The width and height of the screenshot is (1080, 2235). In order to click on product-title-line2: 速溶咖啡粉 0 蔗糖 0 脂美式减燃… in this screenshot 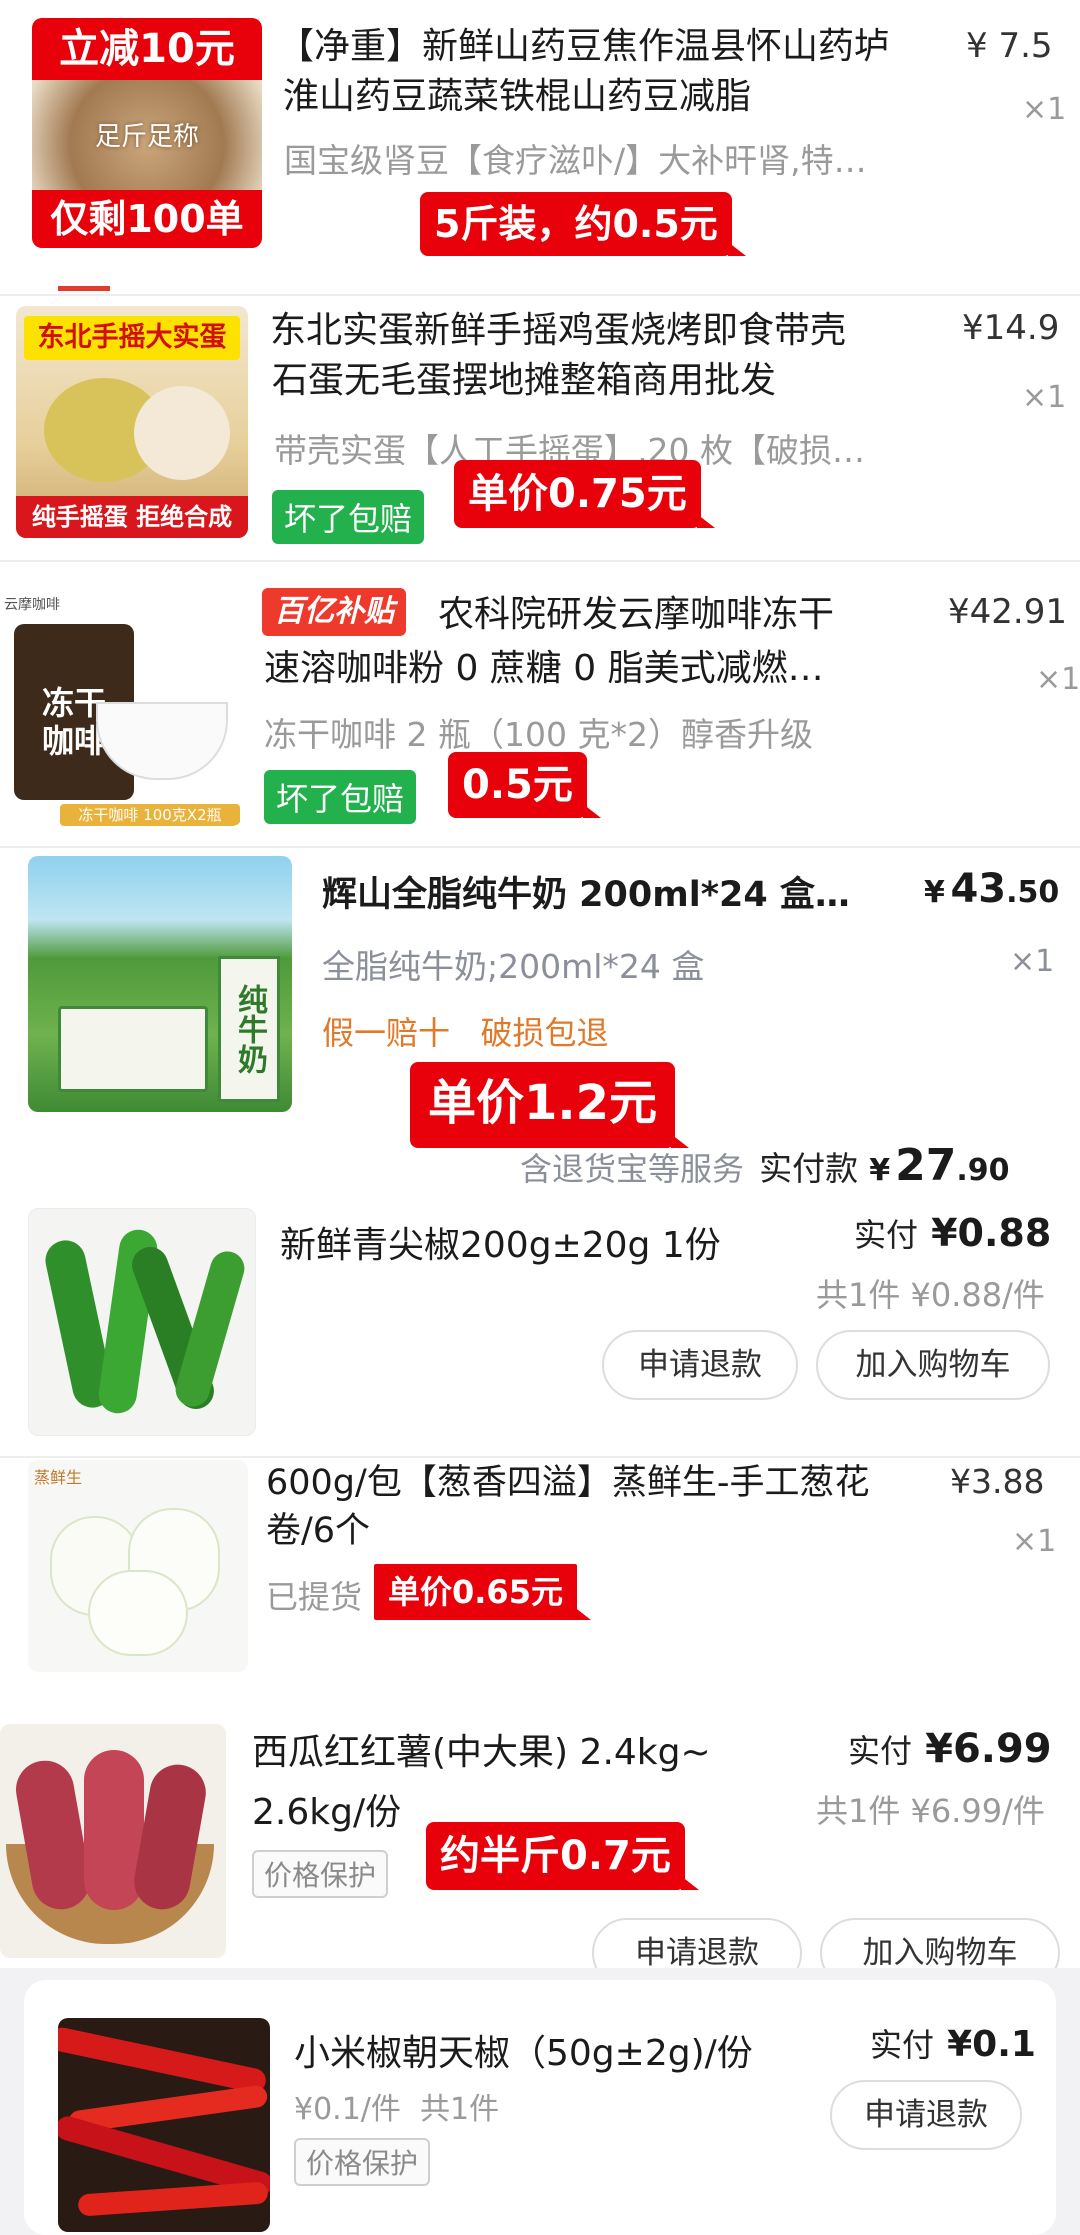, I will do `click(584, 669)`.